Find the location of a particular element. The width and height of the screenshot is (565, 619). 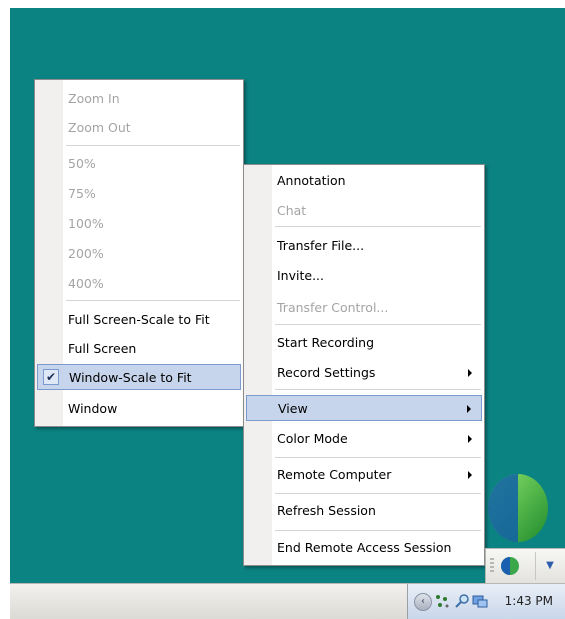

menu-item-refresh-session: Refresh Session is located at coordinates (364, 511).